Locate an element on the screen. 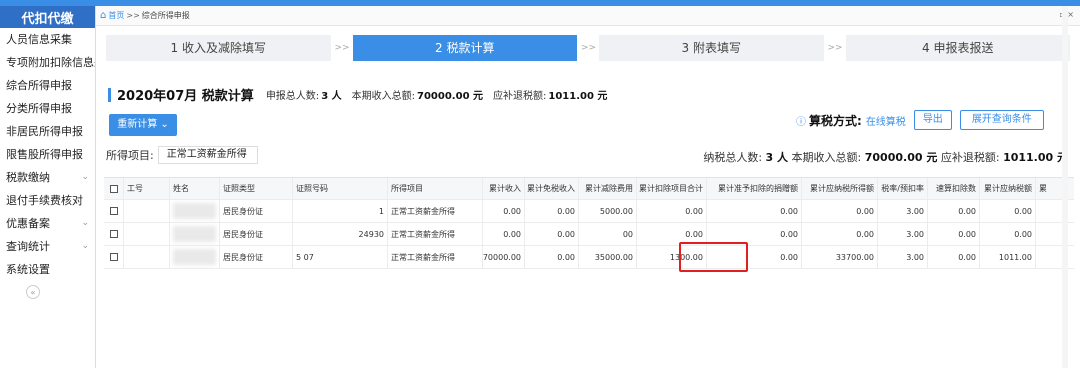  step-tax-calculation: 2 税款计算 is located at coordinates (464, 48).